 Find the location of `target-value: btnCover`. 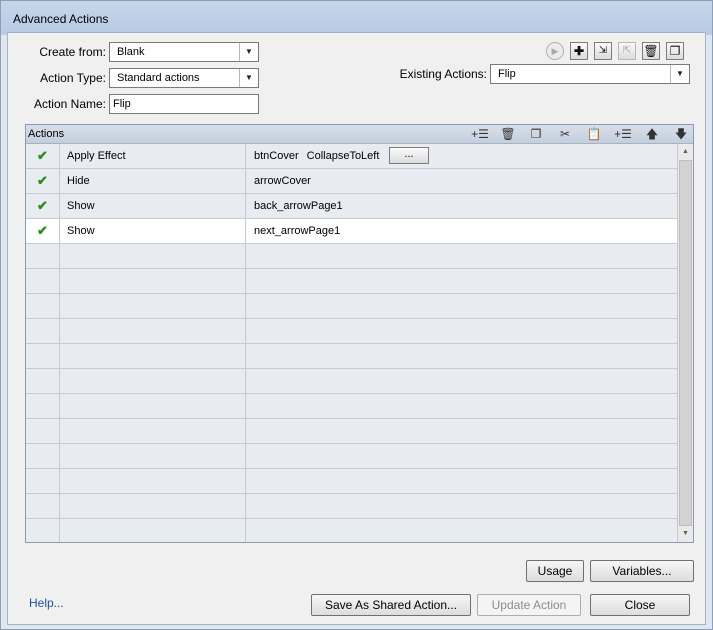

target-value: btnCover is located at coordinates (276, 156).